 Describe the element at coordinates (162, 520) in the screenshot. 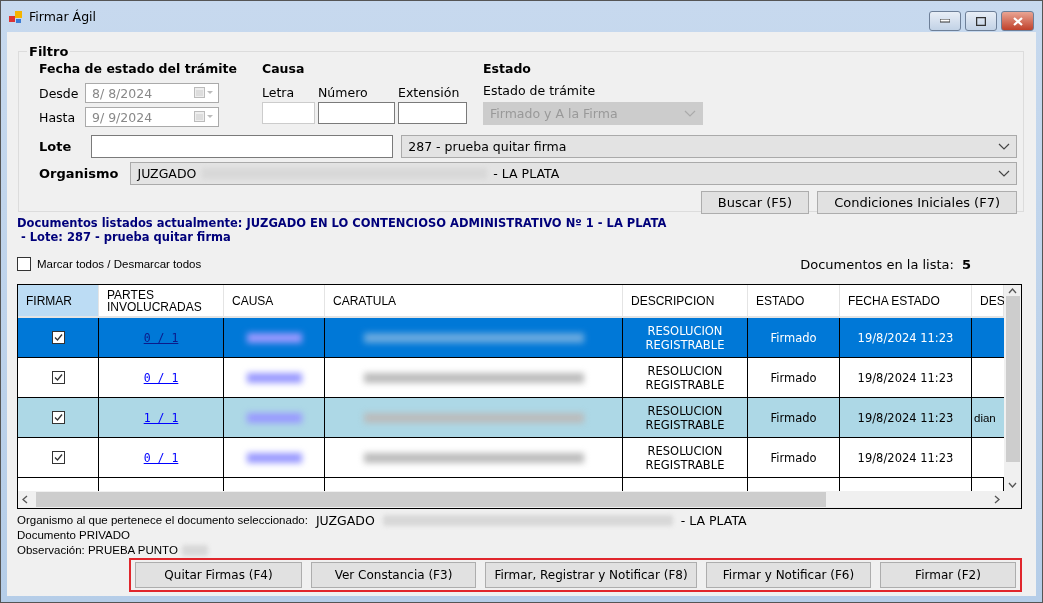

I see `organismo-detail-label: Organismo al que pertenece el documento seleccionado:` at that location.